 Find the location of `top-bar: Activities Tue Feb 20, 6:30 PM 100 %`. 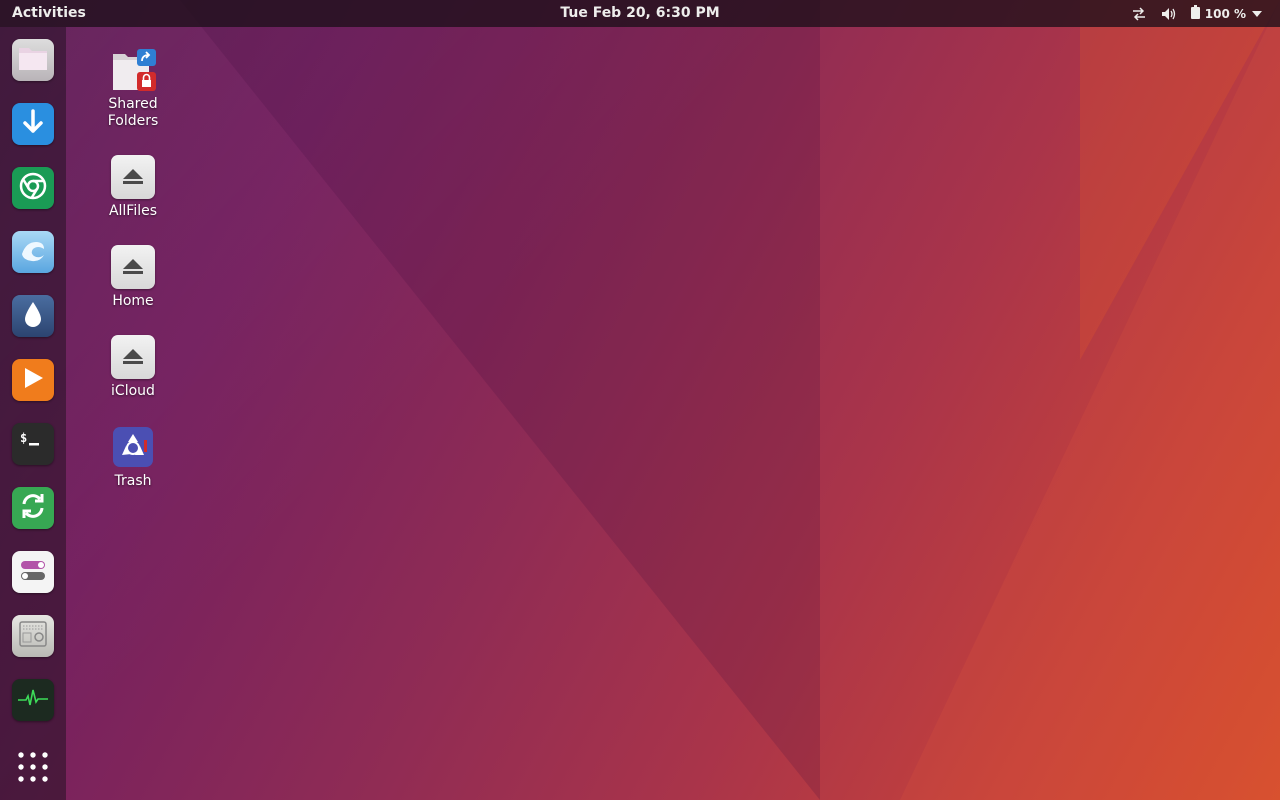

top-bar: Activities Tue Feb 20, 6:30 PM 100 % is located at coordinates (640, 13).